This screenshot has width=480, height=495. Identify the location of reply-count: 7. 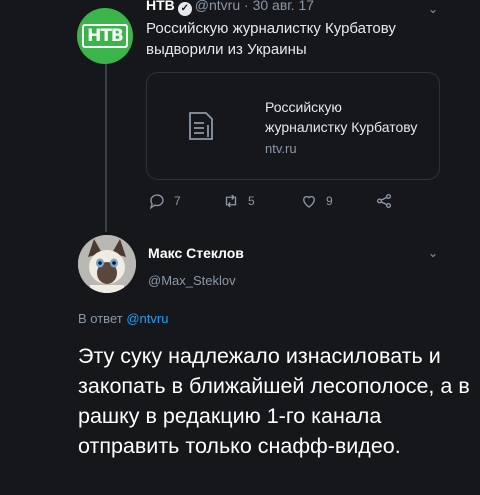
(177, 201).